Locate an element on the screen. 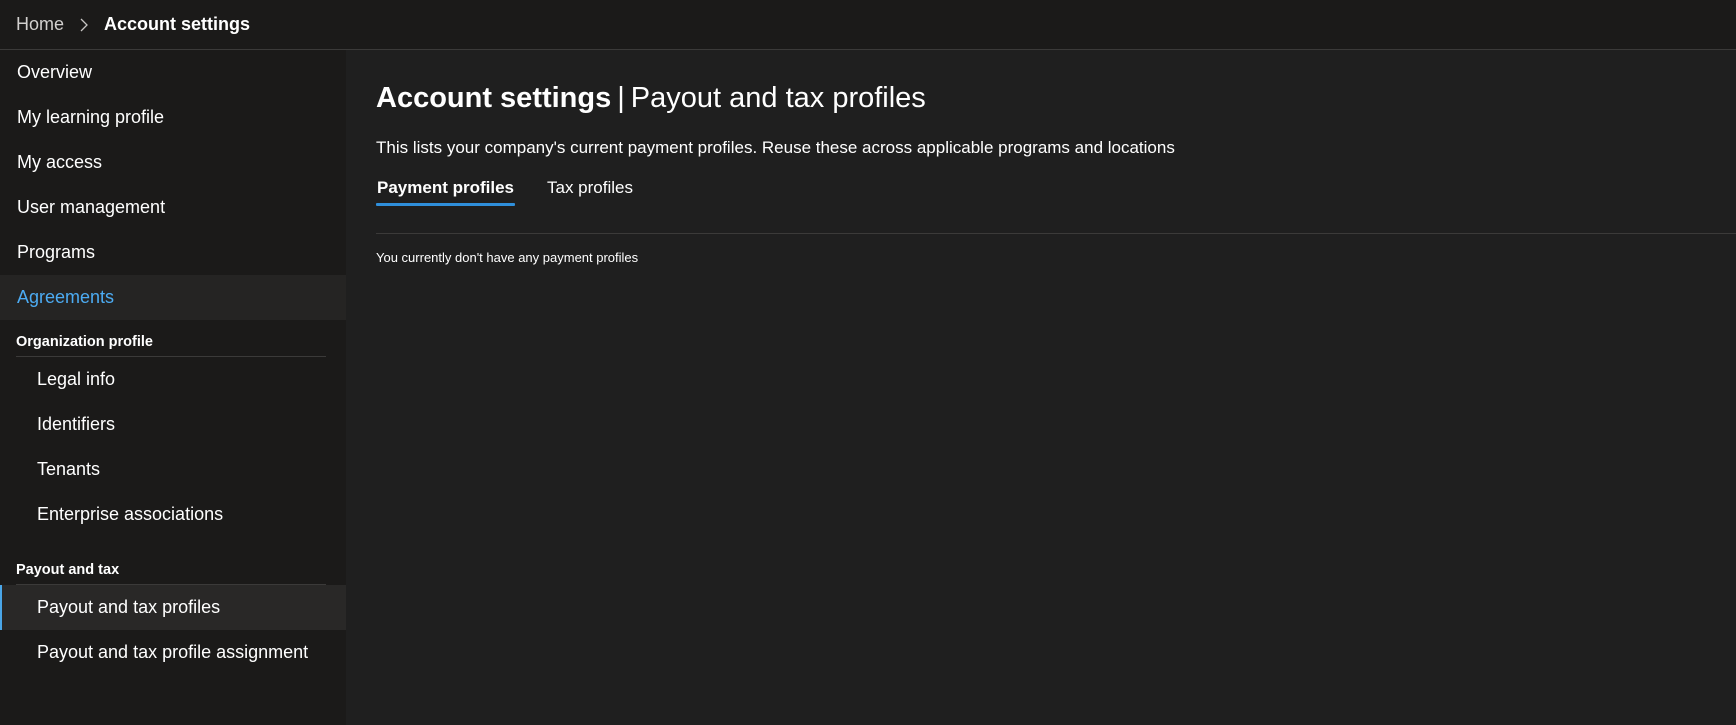  group-header-payout-and-tax: Payout and tax is located at coordinates (68, 570).